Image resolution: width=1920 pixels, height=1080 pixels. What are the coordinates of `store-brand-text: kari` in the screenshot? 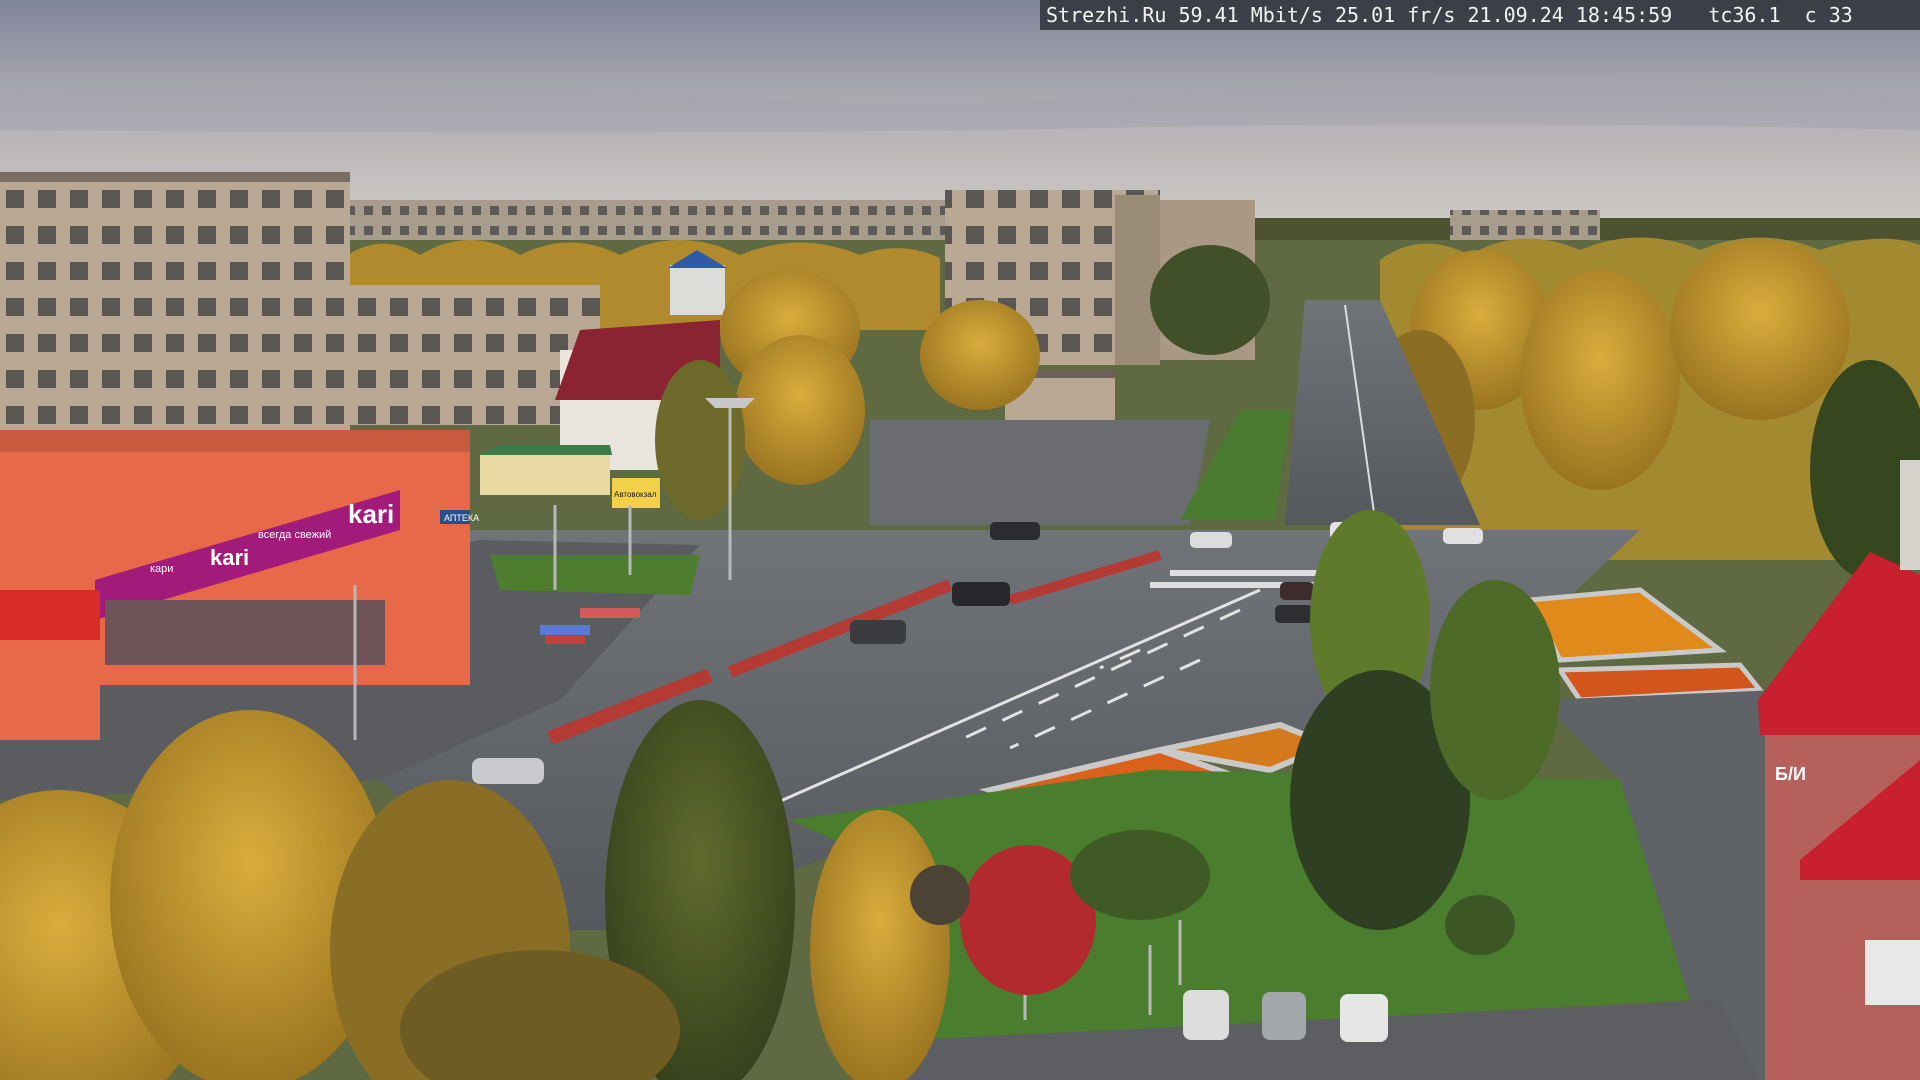 It's located at (371, 514).